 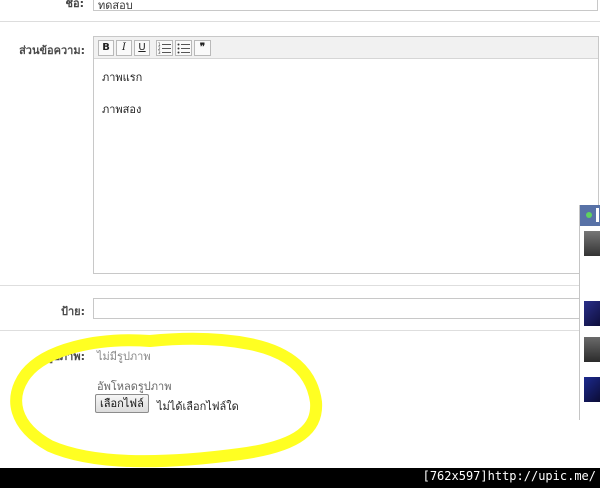 I want to click on bold-button: B, so click(x=106, y=48).